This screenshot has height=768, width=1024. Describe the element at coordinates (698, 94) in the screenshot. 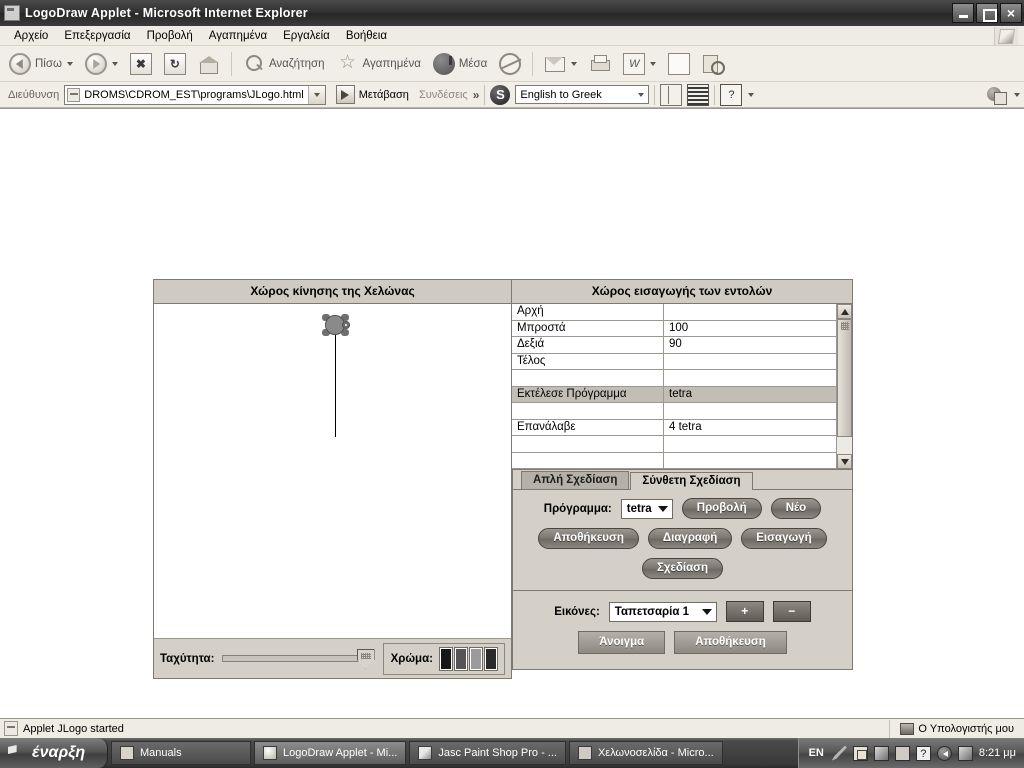

I see `translate-page-icon` at that location.